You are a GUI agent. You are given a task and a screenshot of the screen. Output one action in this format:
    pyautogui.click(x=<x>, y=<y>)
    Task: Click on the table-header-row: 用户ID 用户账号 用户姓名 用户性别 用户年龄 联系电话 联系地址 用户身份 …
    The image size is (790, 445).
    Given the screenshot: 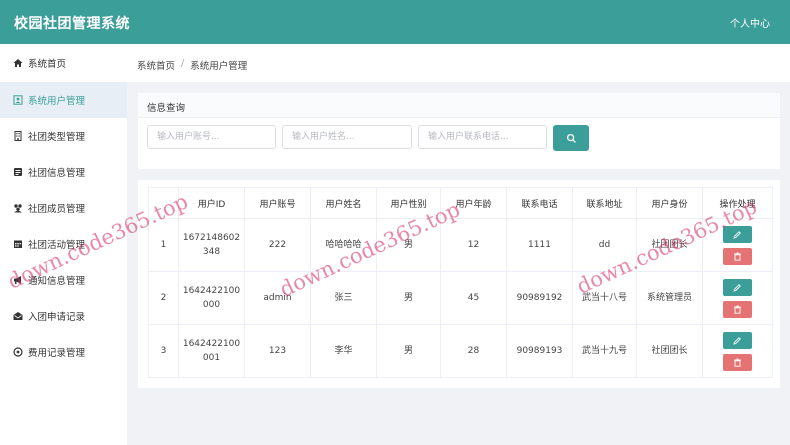 What is the action you would take?
    pyautogui.click(x=460, y=203)
    